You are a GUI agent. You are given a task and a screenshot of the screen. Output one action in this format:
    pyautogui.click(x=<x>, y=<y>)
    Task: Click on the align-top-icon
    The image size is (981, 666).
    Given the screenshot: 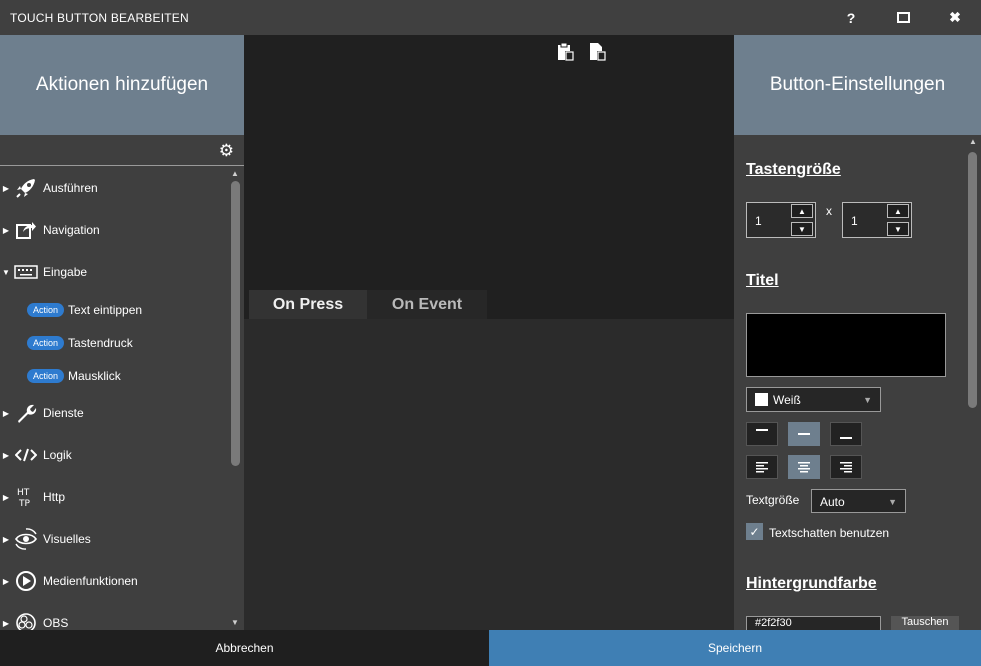 What is the action you would take?
    pyautogui.click(x=762, y=430)
    